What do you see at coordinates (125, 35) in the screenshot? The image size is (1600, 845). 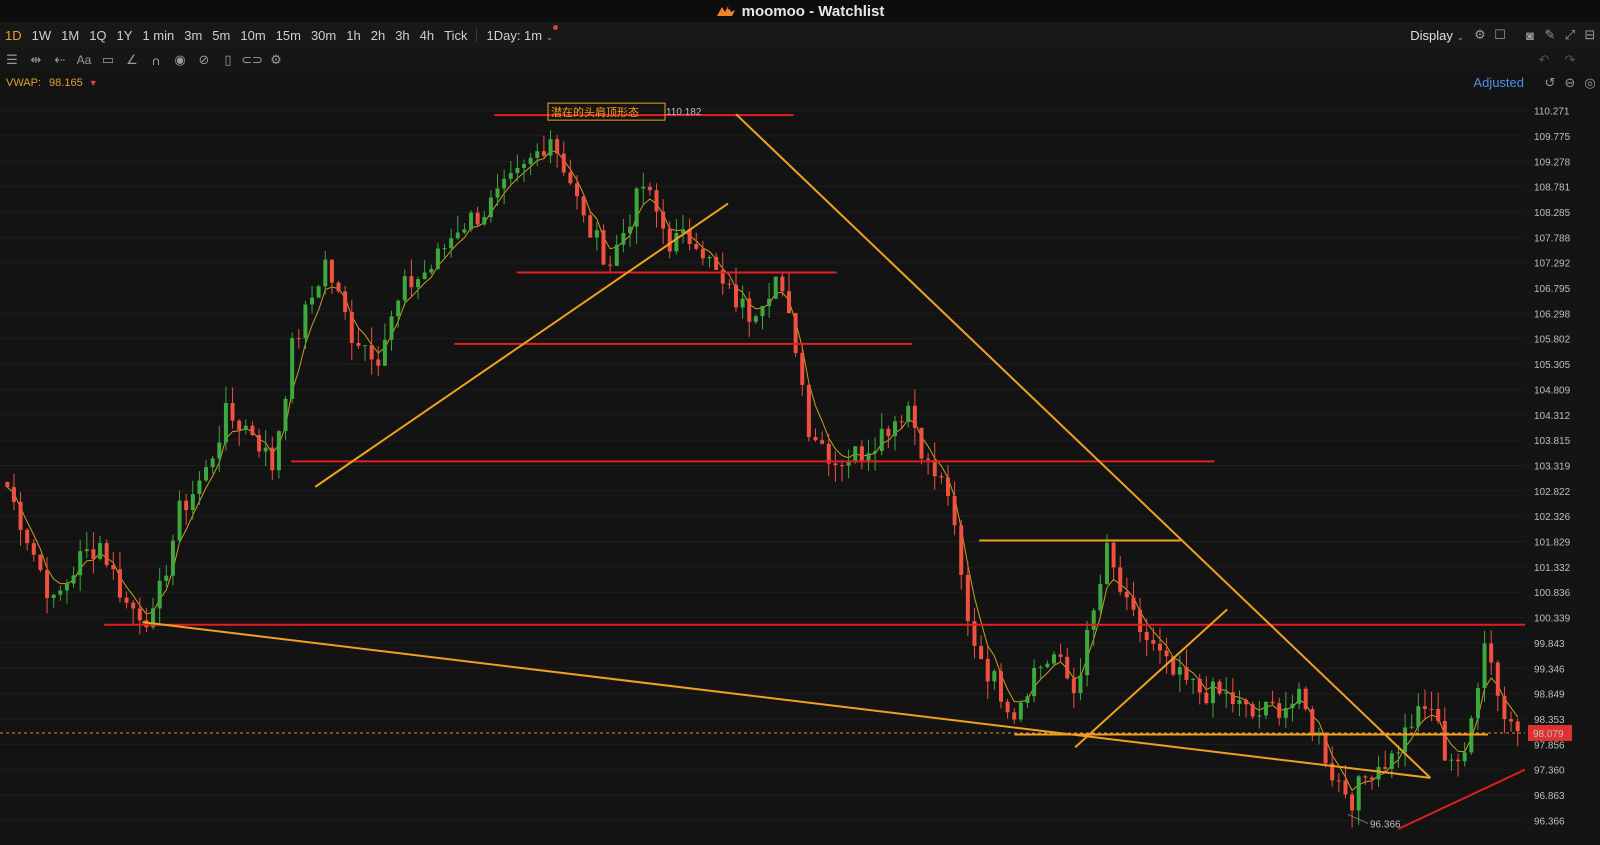 I see `tab-1y: 1Y` at bounding box center [125, 35].